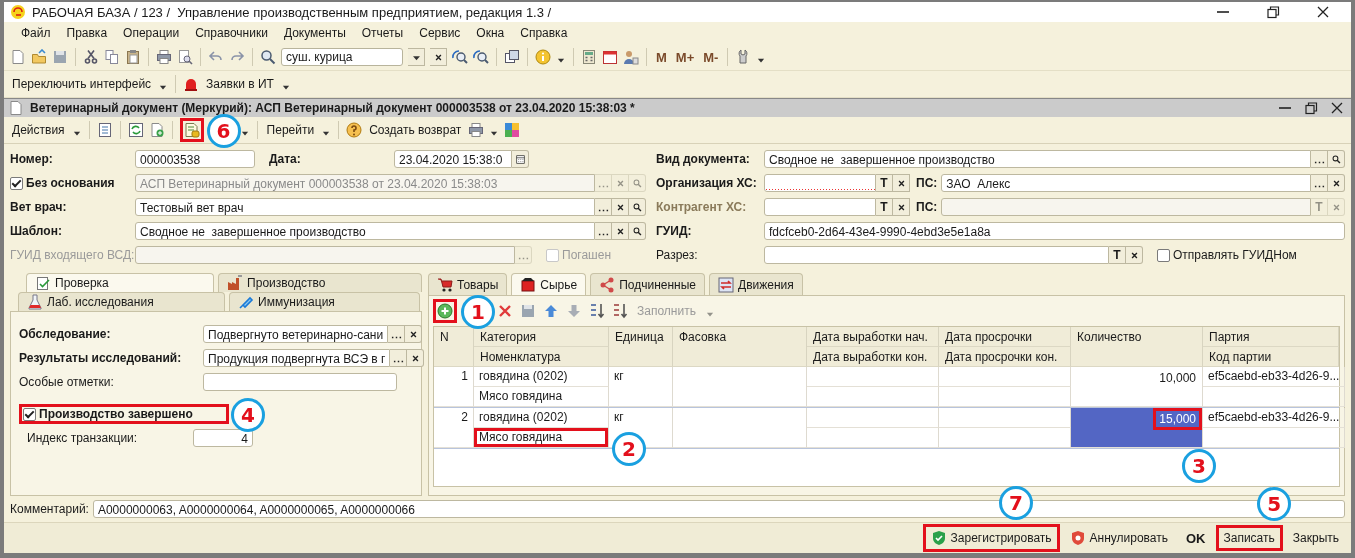 The height and width of the screenshot is (558, 1355). Describe the element at coordinates (1196, 538) in the screenshot. I see `ok-button: OK` at that location.